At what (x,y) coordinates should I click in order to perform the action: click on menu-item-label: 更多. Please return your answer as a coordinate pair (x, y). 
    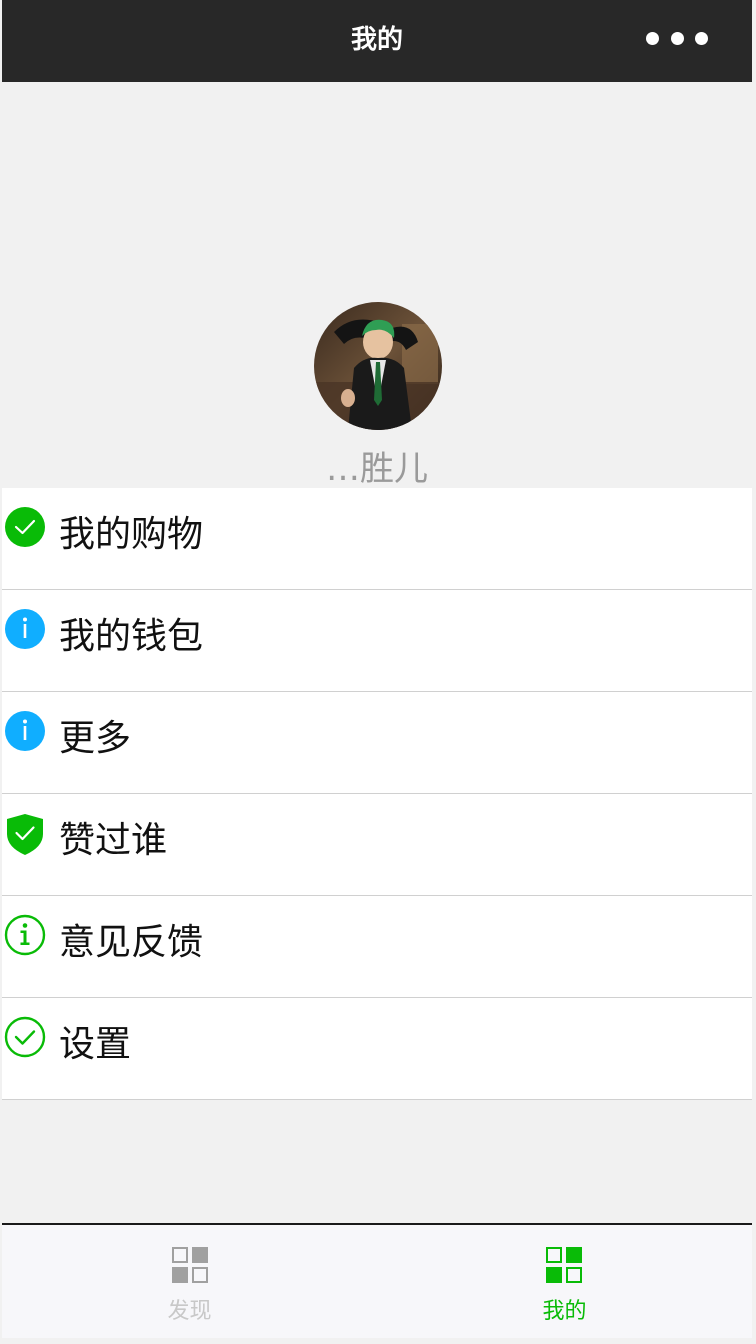
    Looking at the image, I should click on (95, 738).